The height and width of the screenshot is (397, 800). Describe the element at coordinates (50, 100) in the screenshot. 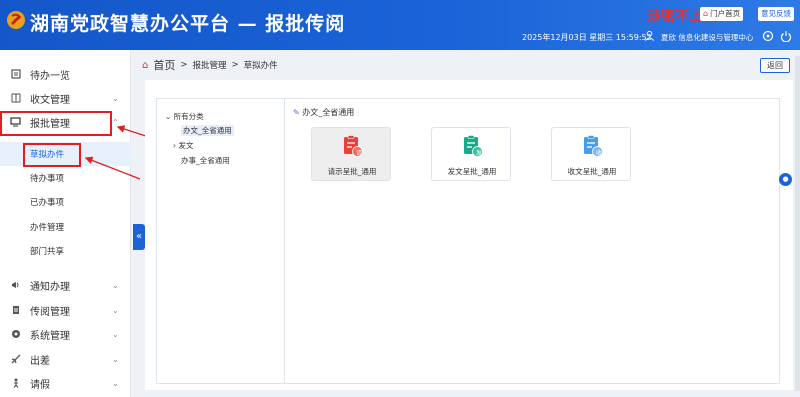

I see `sidebar-item-label: 收文管理` at that location.